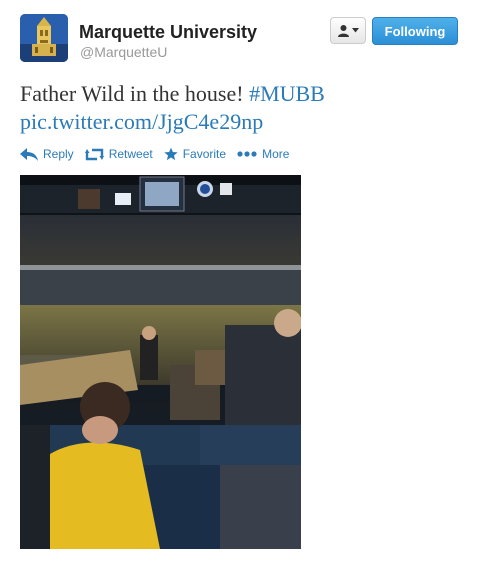  I want to click on tweet-body: Father Wild in the house!, so click(135, 93).